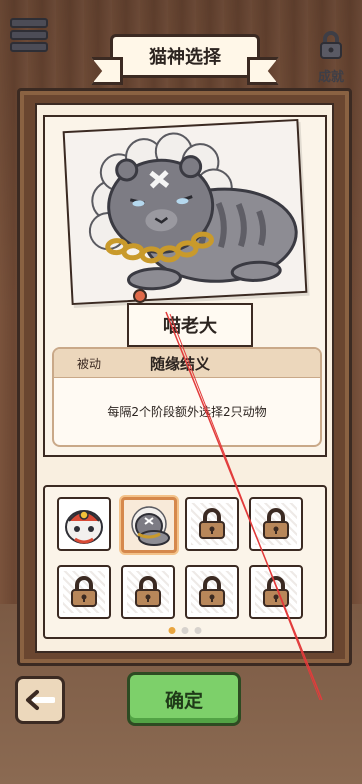 Image resolution: width=362 pixels, height=784 pixels. I want to click on boss-cat-icon, so click(150, 526).